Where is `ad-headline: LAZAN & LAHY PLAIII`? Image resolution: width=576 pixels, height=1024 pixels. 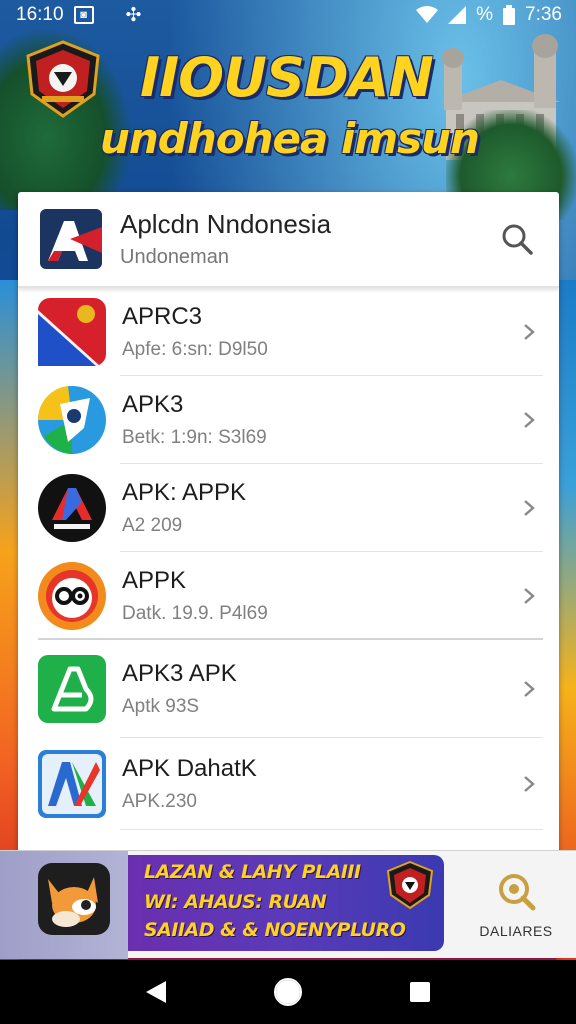 ad-headline: LAZAN & LAHY PLAIII is located at coordinates (252, 872).